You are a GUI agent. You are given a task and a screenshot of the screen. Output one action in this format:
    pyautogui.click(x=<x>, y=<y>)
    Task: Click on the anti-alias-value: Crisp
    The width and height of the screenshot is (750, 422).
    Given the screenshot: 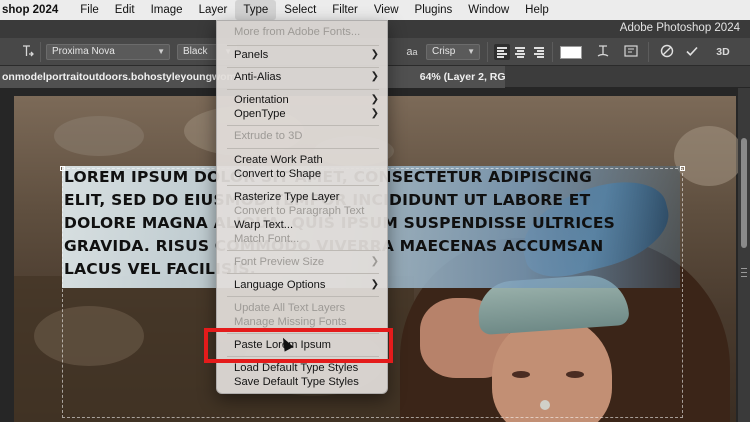 What is the action you would take?
    pyautogui.click(x=444, y=51)
    